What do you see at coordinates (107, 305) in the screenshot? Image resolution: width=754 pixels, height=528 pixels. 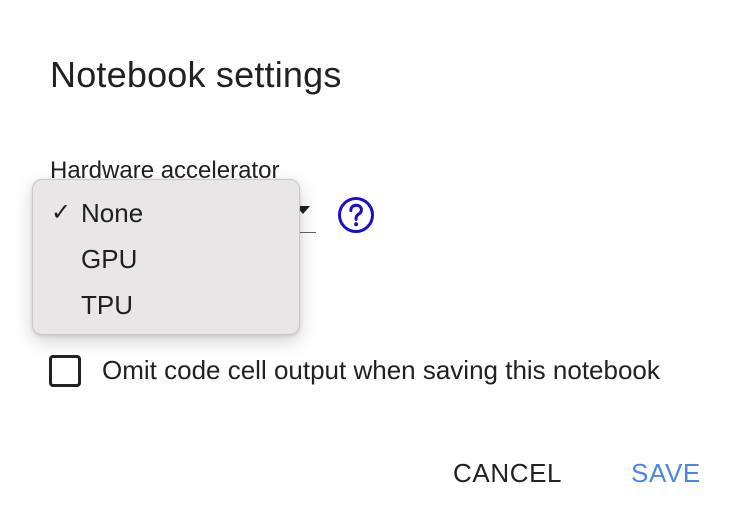 I see `option-label: TPU` at bounding box center [107, 305].